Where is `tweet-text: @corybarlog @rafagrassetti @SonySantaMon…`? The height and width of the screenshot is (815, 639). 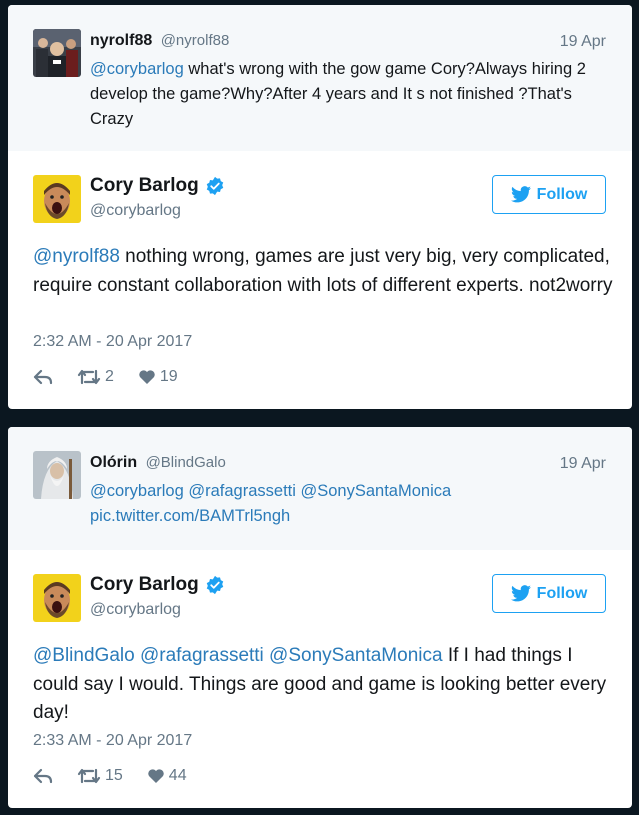 tweet-text: @corybarlog @rafagrassetti @SonySantaMon… is located at coordinates (350, 504).